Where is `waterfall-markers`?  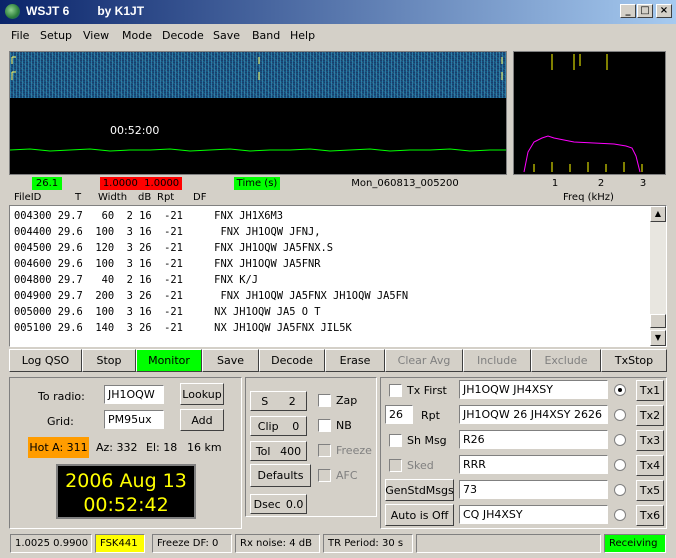
waterfall-markers is located at coordinates (257, 68).